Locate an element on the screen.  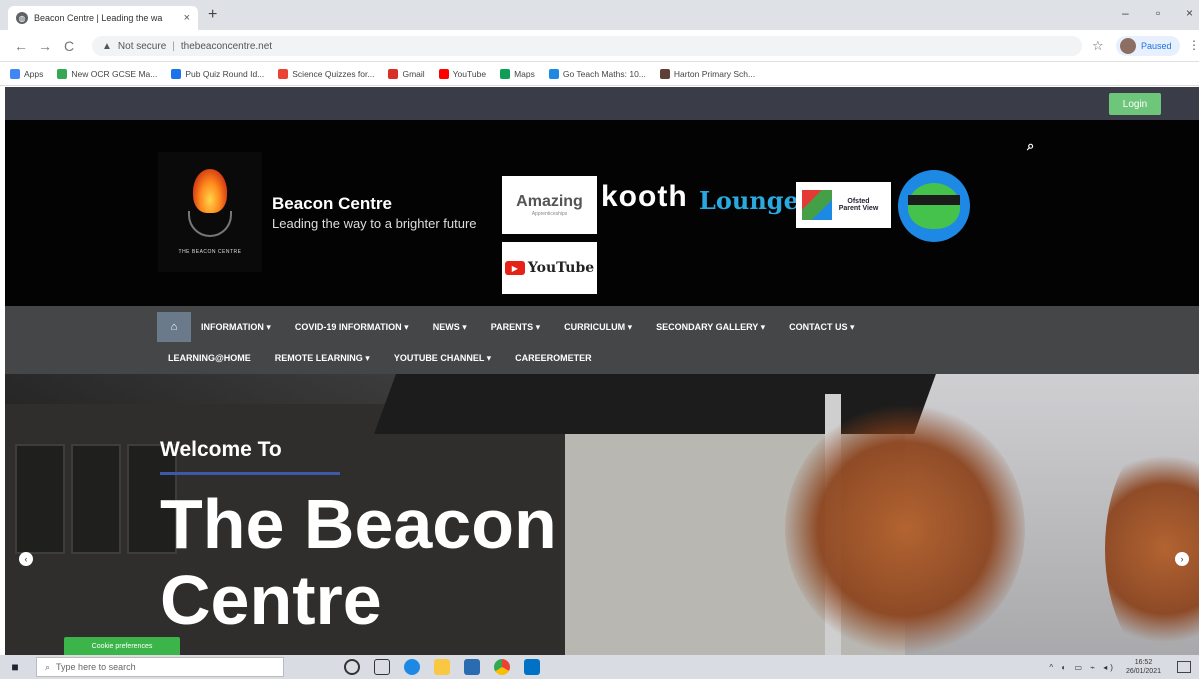
back-button: ← is located at coordinates (21, 46).